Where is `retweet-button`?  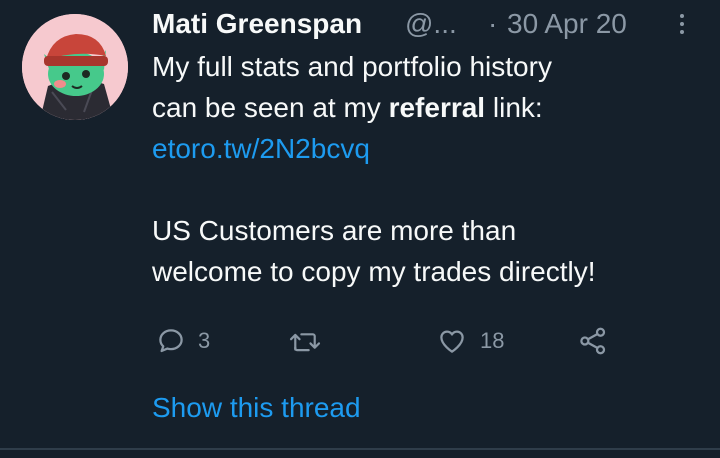
retweet-button is located at coordinates (311, 341).